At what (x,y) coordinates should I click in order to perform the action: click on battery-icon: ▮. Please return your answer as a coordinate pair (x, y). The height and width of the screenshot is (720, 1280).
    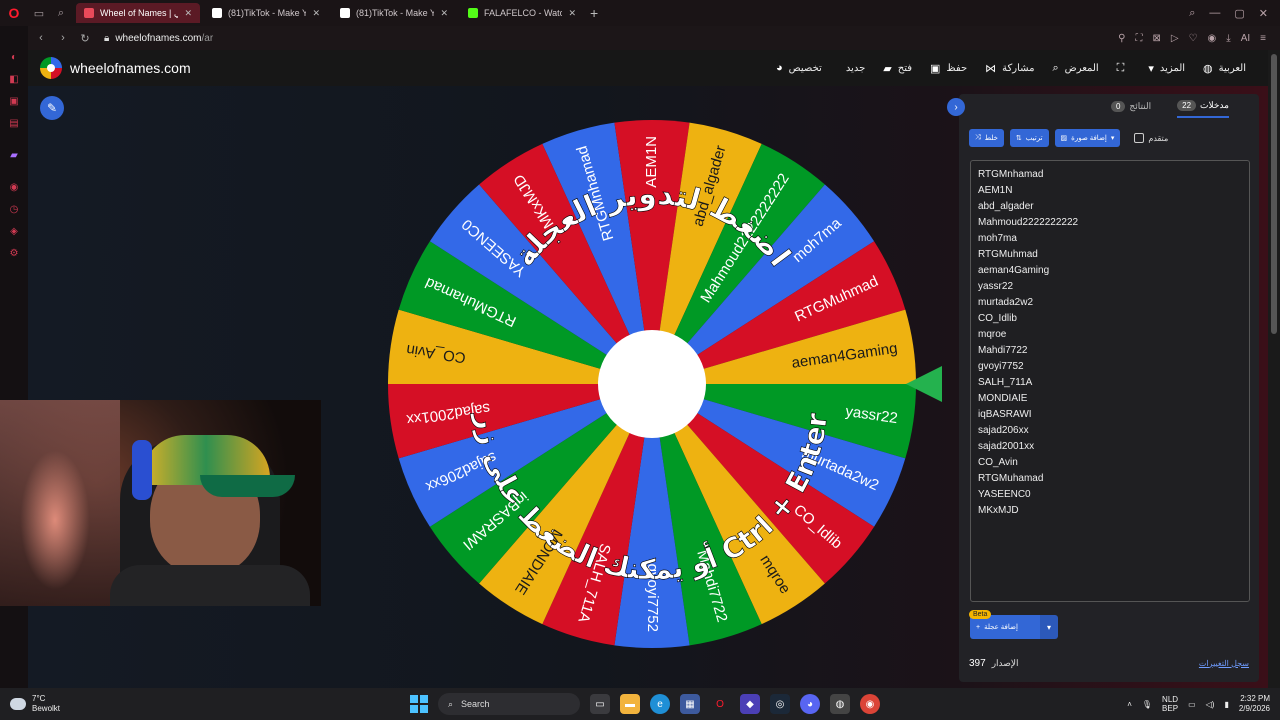
    Looking at the image, I should click on (1226, 704).